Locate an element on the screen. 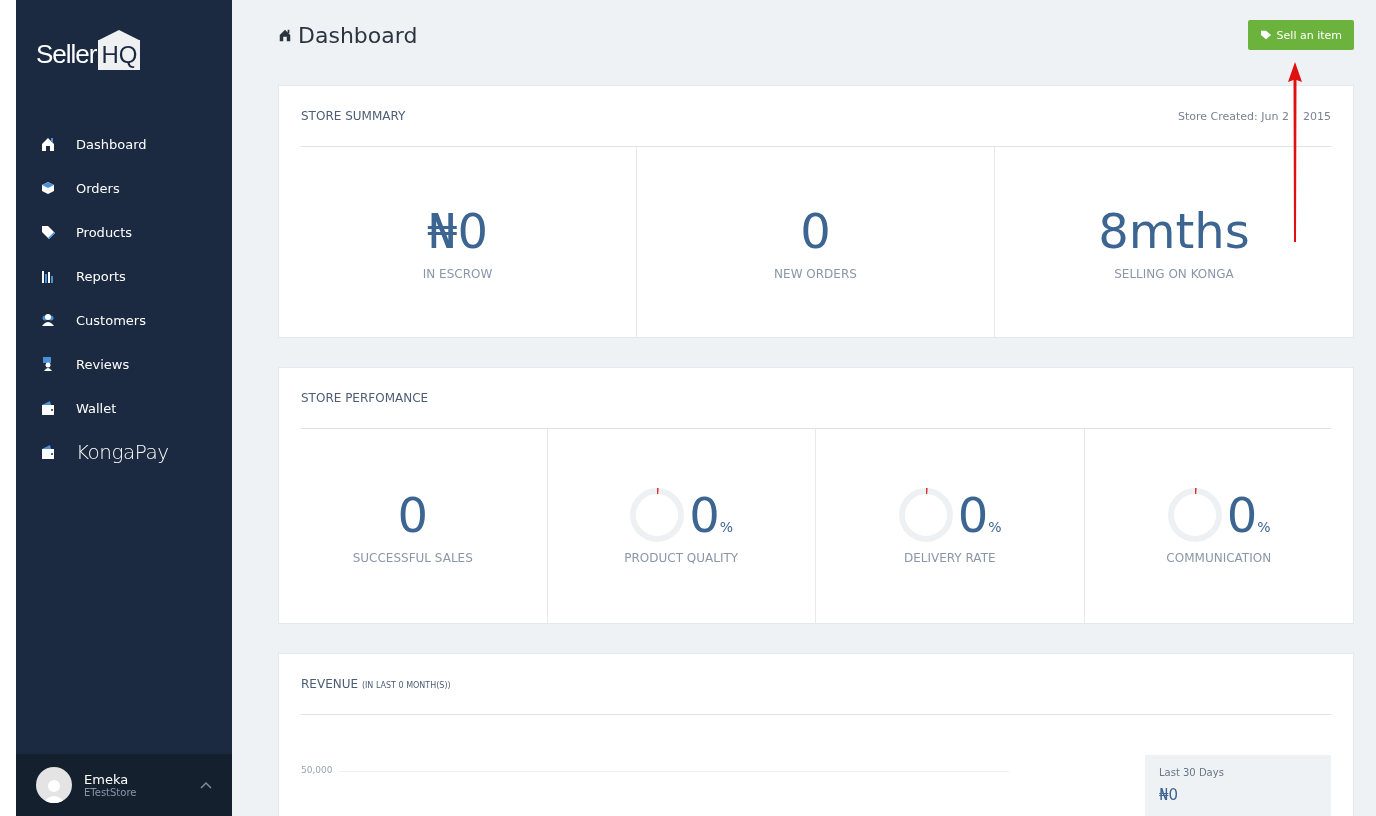 The image size is (1376, 816). card-title: REVENUE (IN LAST 0 MONTH(S)) is located at coordinates (376, 684).